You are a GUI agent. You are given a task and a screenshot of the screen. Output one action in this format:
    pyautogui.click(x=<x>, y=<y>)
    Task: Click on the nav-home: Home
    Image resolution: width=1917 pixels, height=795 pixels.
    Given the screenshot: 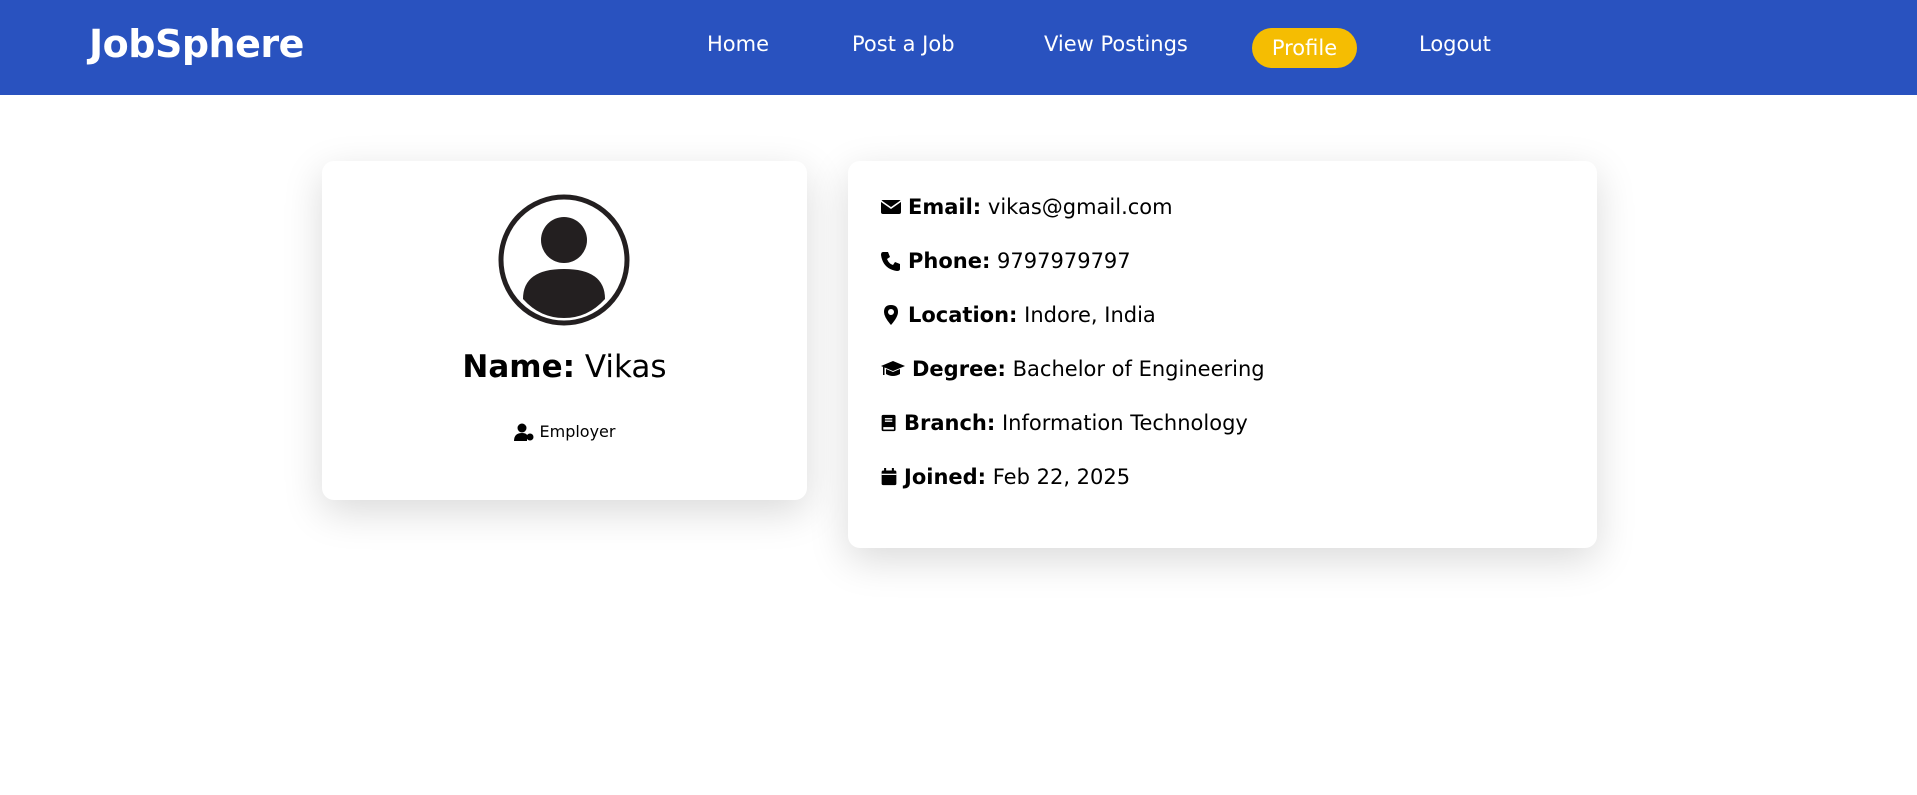 What is the action you would take?
    pyautogui.click(x=738, y=44)
    